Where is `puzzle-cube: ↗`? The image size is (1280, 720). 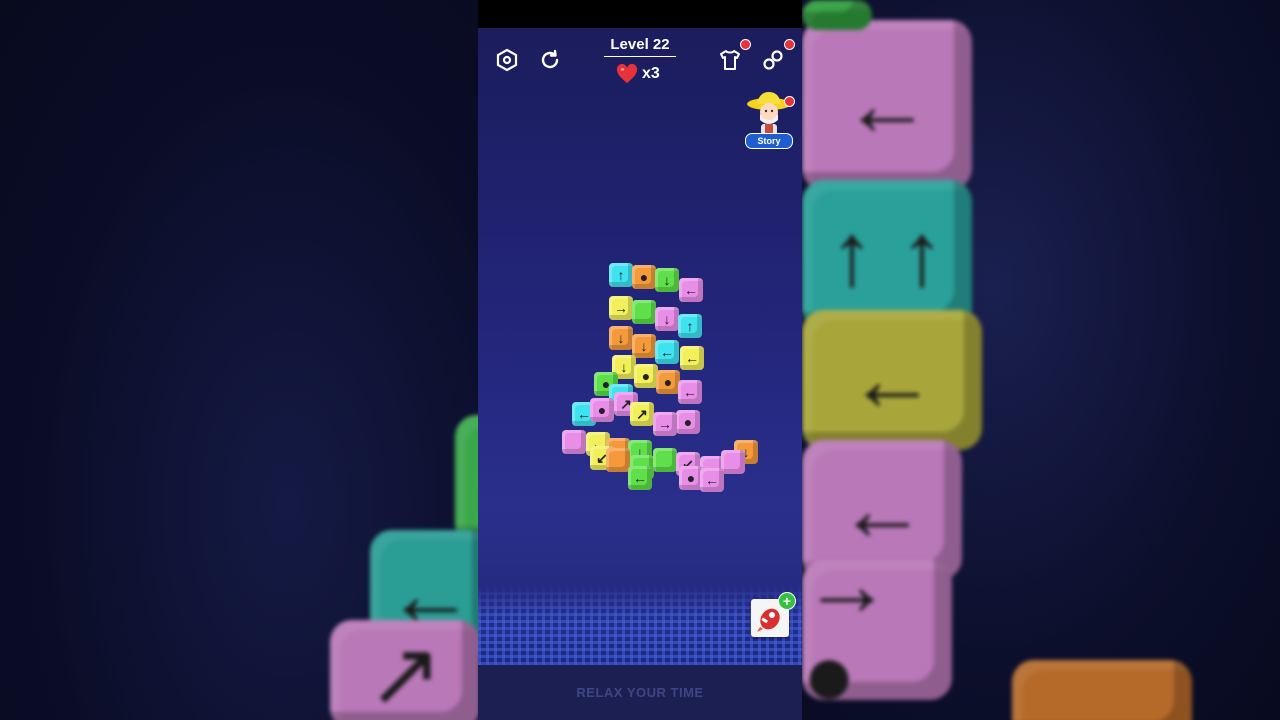 puzzle-cube: ↗ is located at coordinates (642, 414).